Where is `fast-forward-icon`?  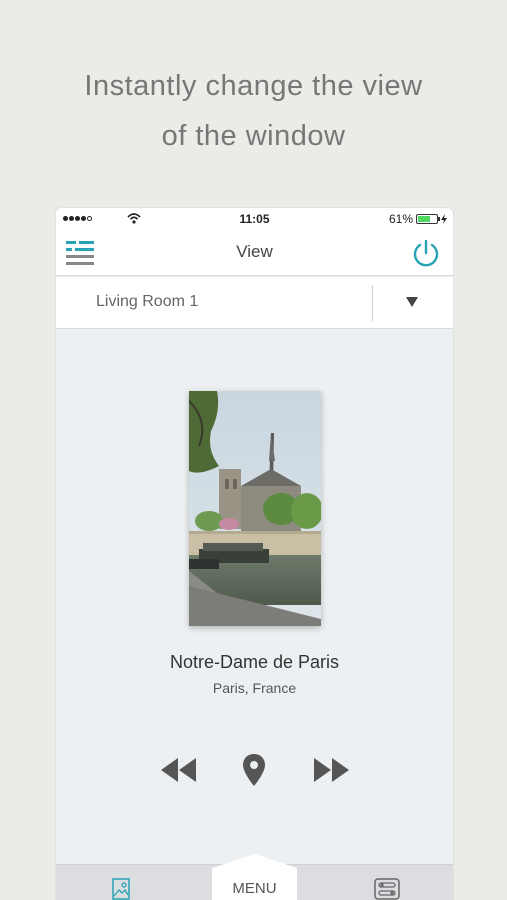 fast-forward-icon is located at coordinates (332, 770).